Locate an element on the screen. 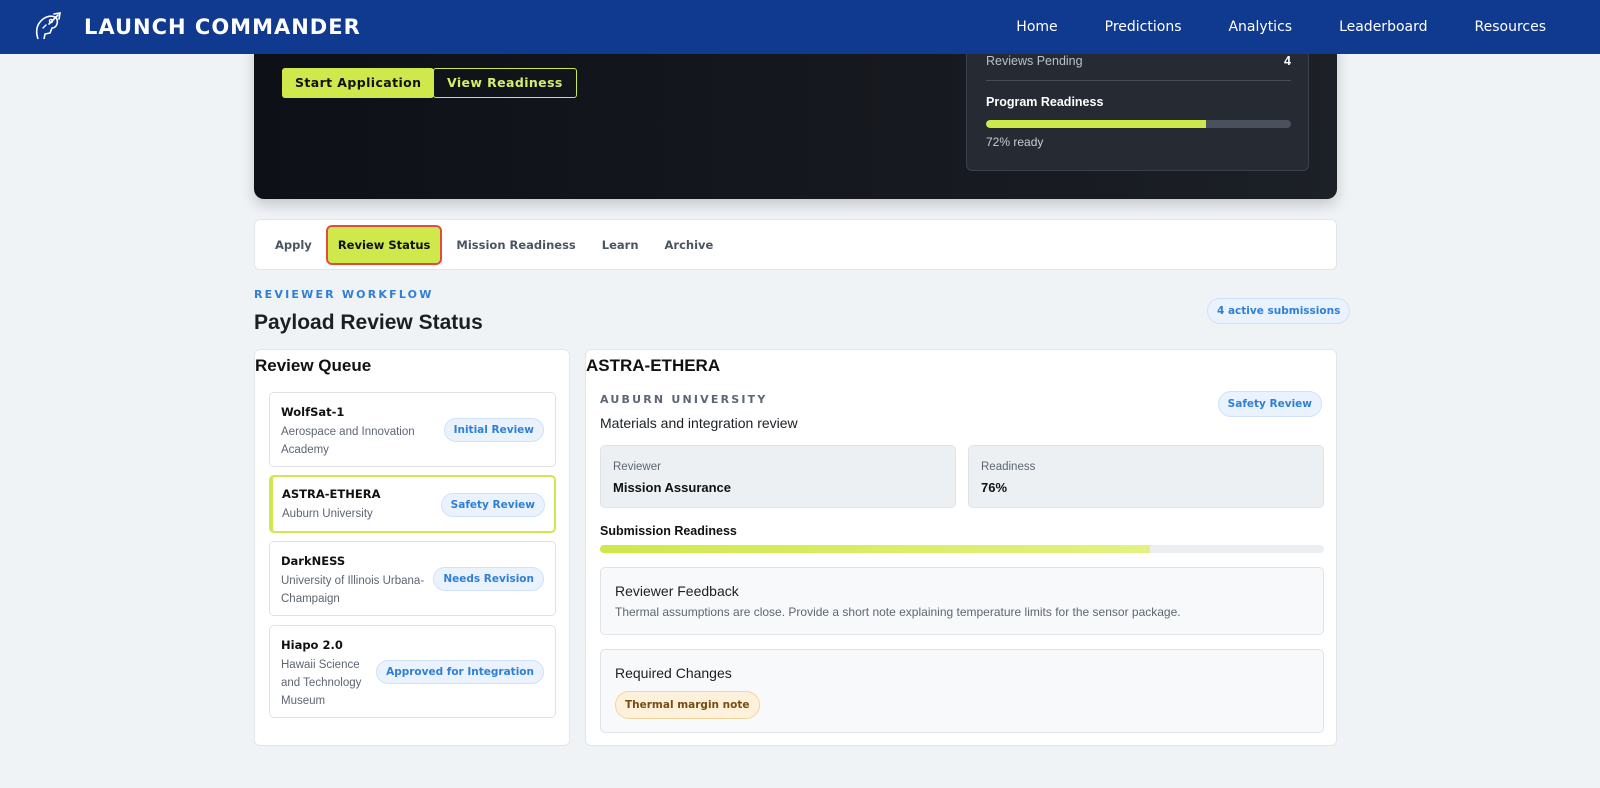  program-readiness-bar is located at coordinates (1138, 124).